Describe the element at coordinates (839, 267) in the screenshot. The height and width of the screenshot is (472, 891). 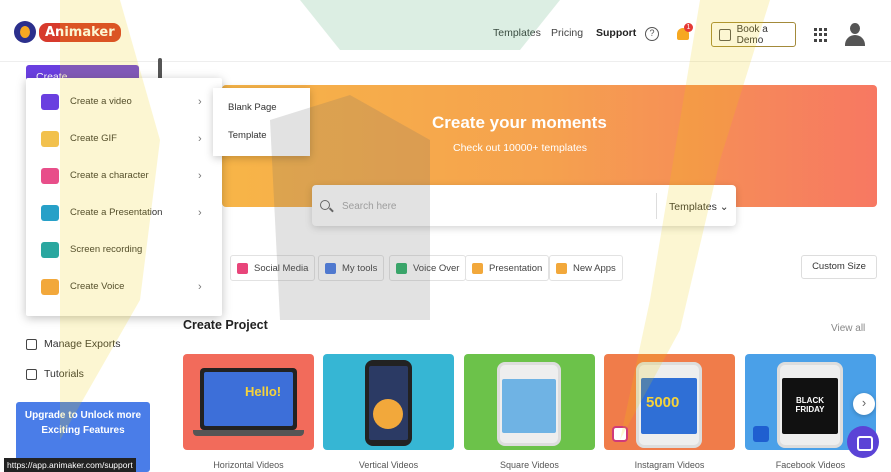
I see `custom-size-button: Custom Size` at that location.